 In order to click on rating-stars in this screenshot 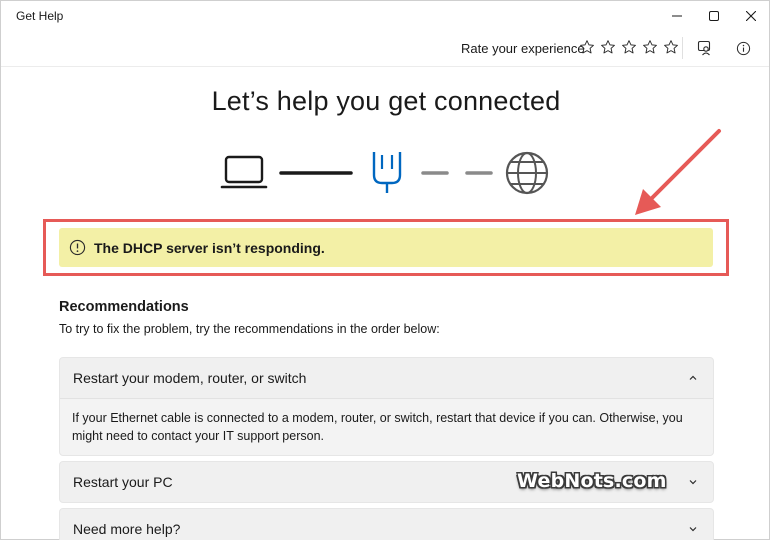, I will do `click(629, 47)`.